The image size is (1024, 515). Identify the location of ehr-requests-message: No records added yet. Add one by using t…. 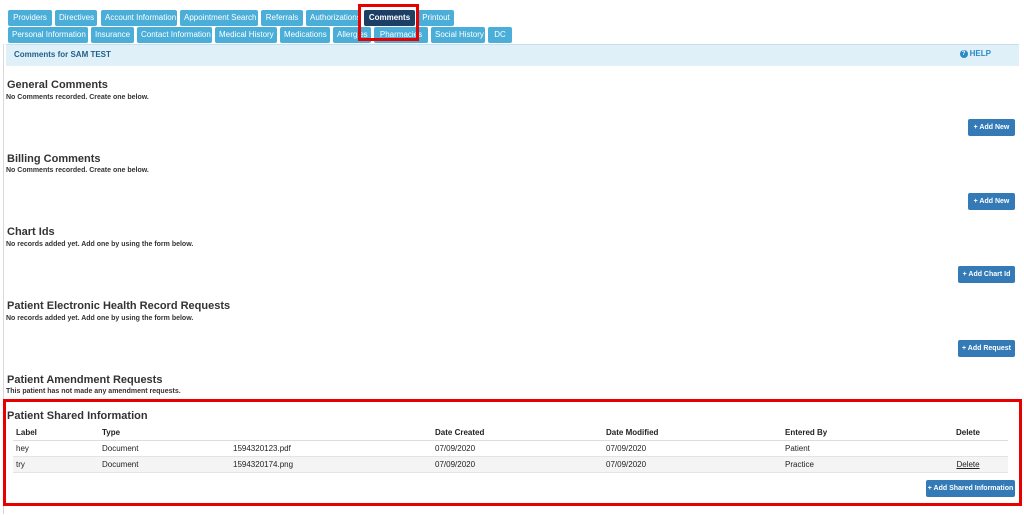
(100, 318).